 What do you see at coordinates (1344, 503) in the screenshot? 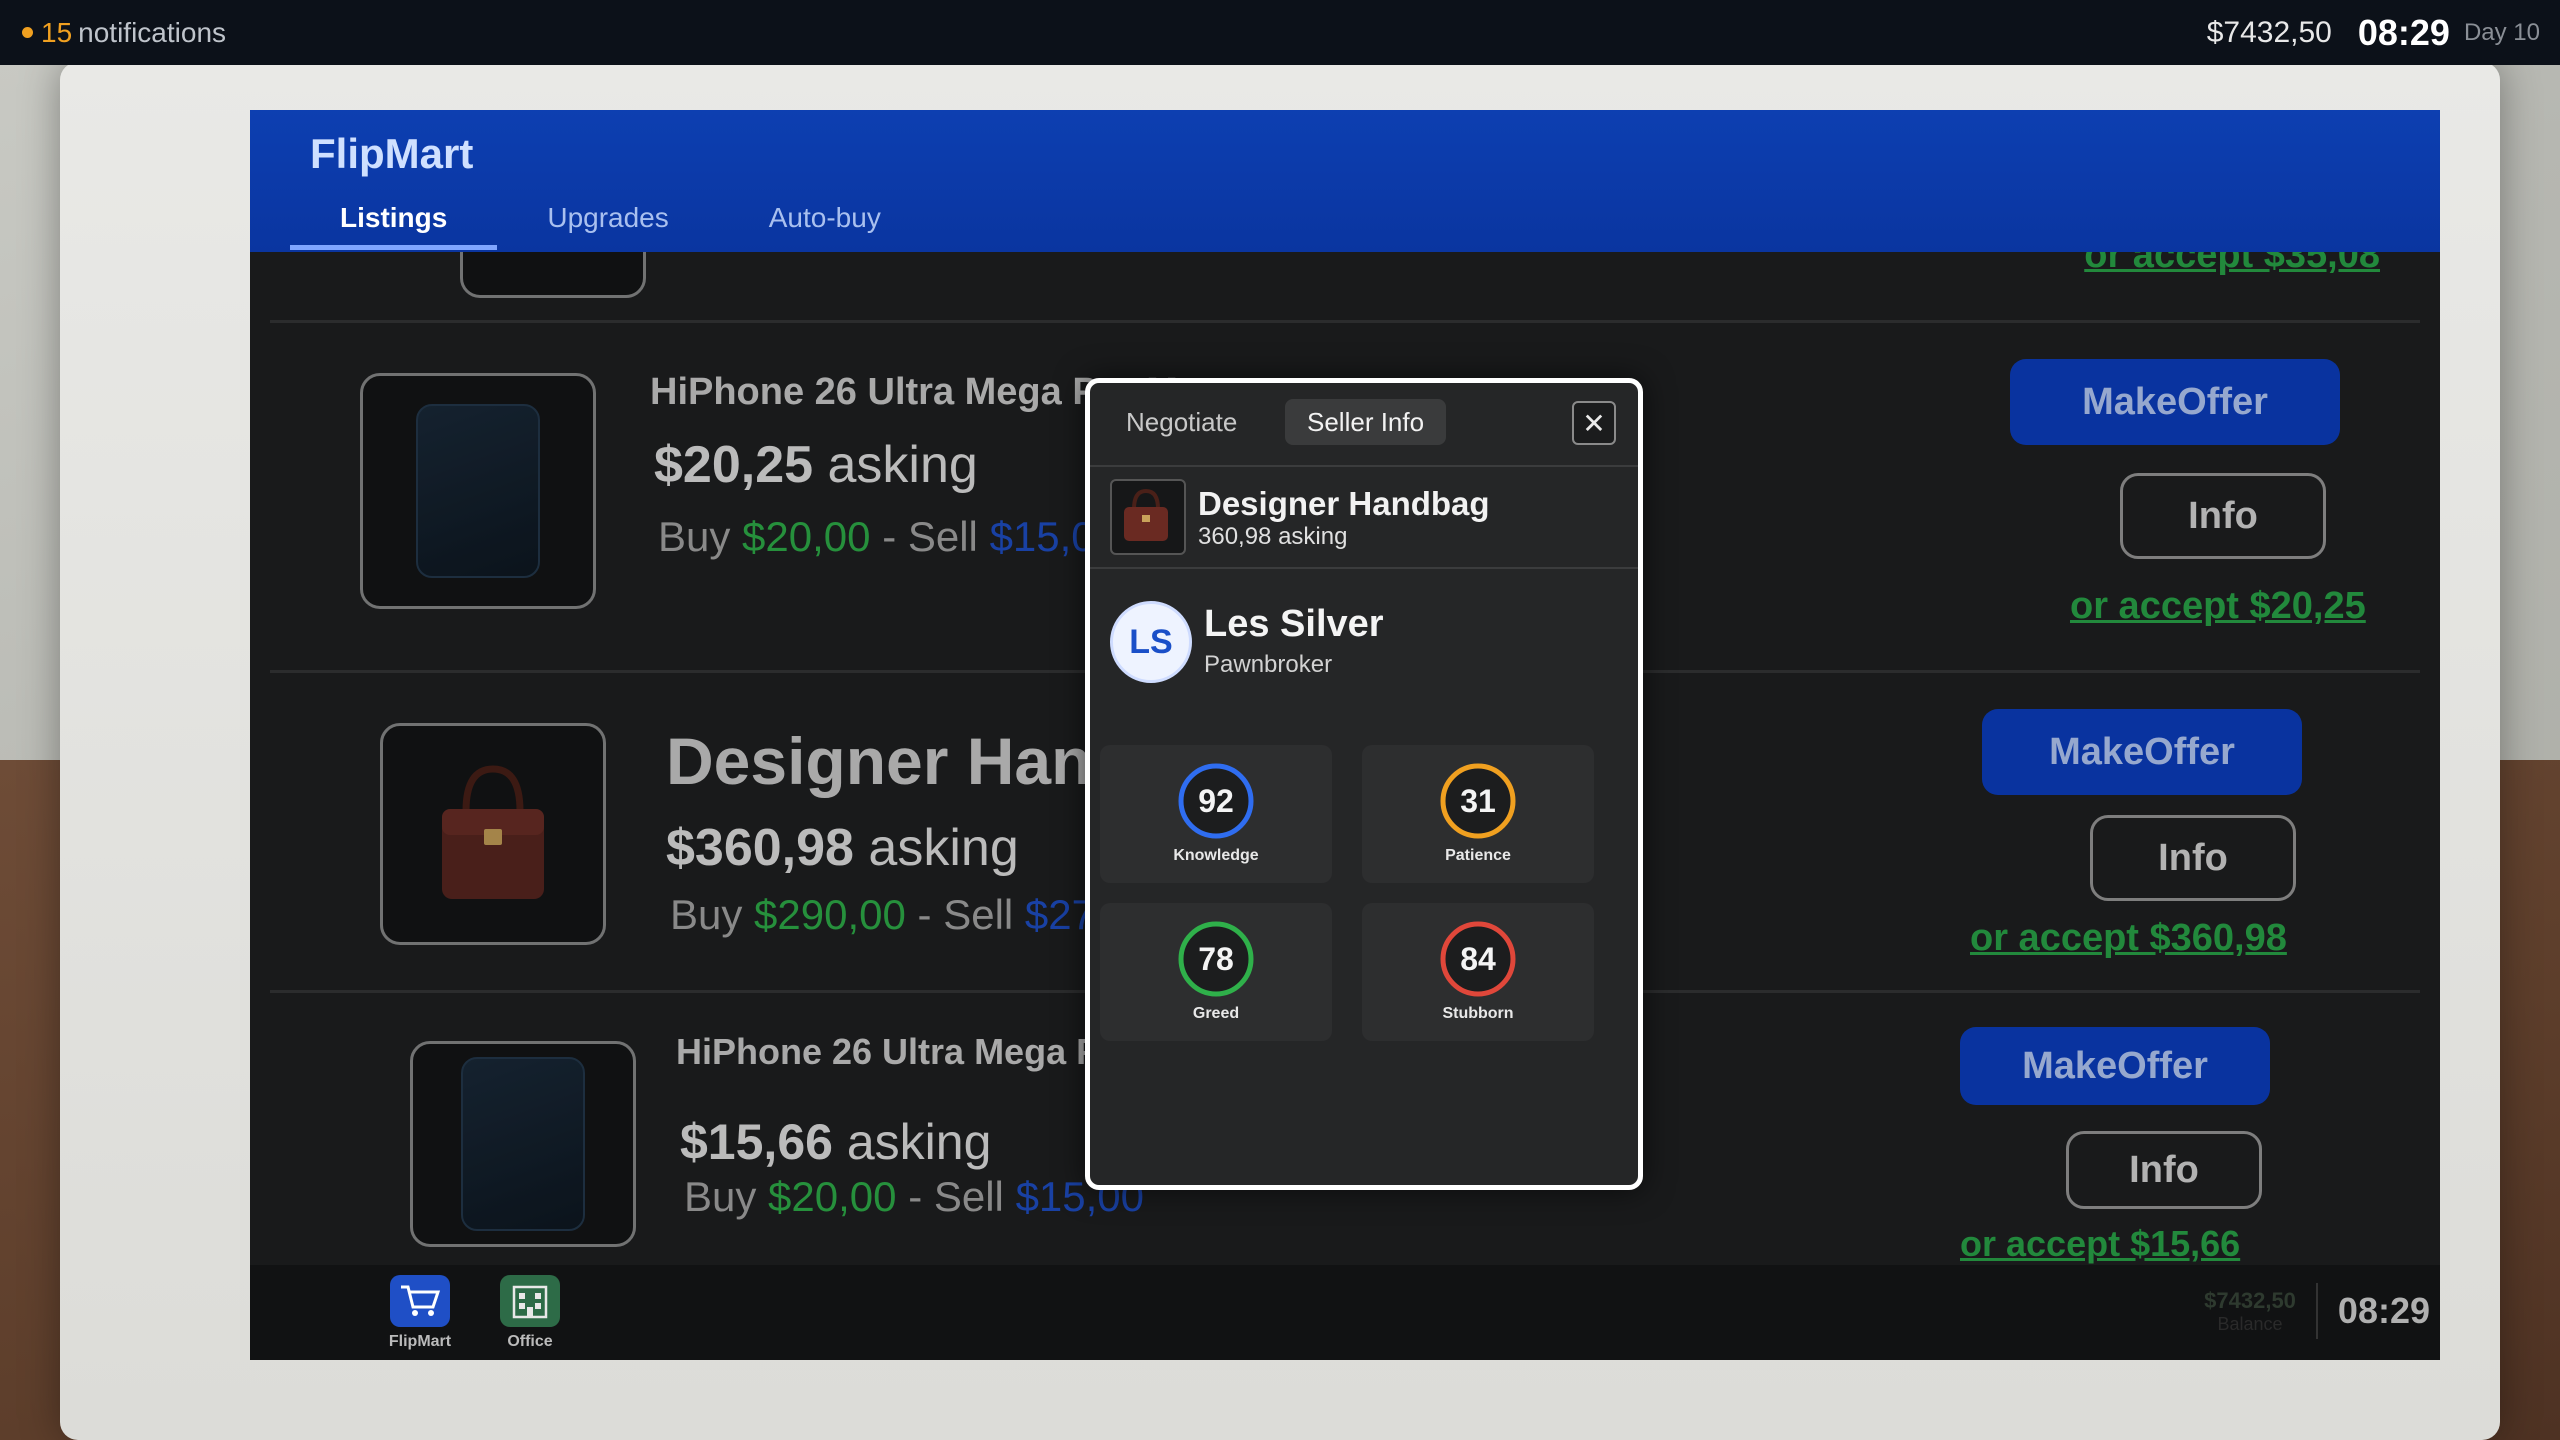
I see `modal-item-title: Designer Handbag` at bounding box center [1344, 503].